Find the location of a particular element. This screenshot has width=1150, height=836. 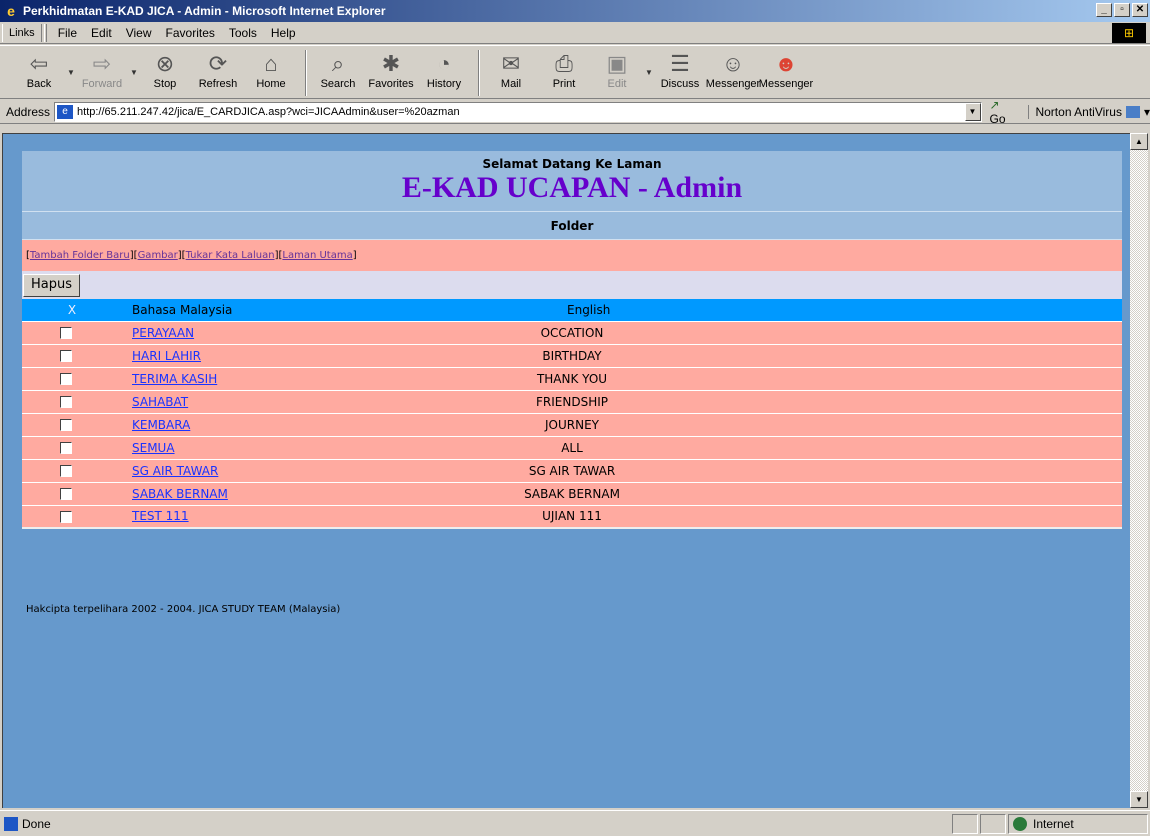

malay-cell: HARI LAHIR is located at coordinates (247, 355).